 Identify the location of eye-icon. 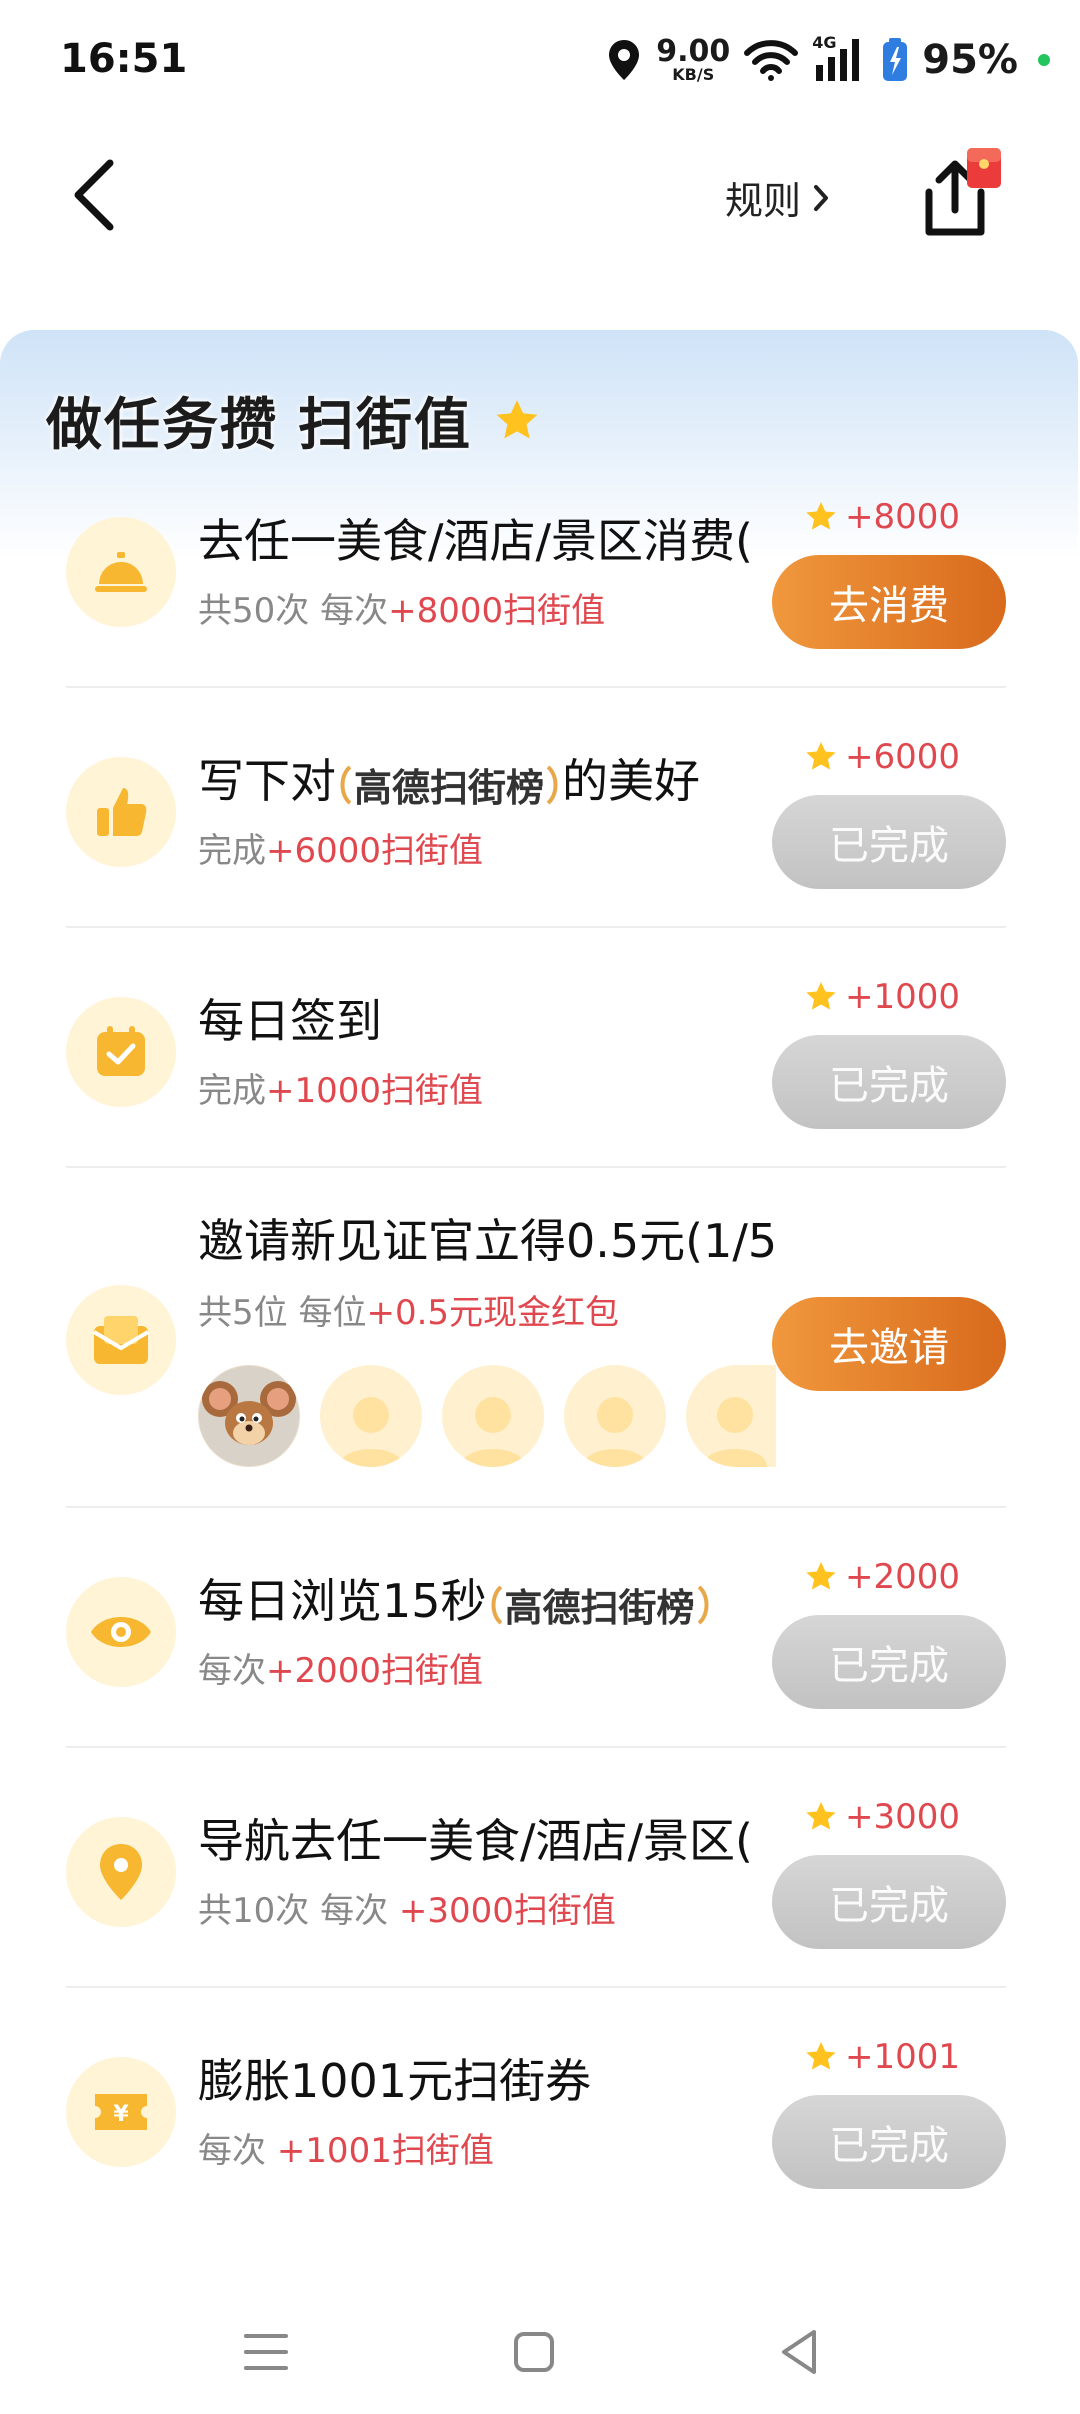
(121, 1632).